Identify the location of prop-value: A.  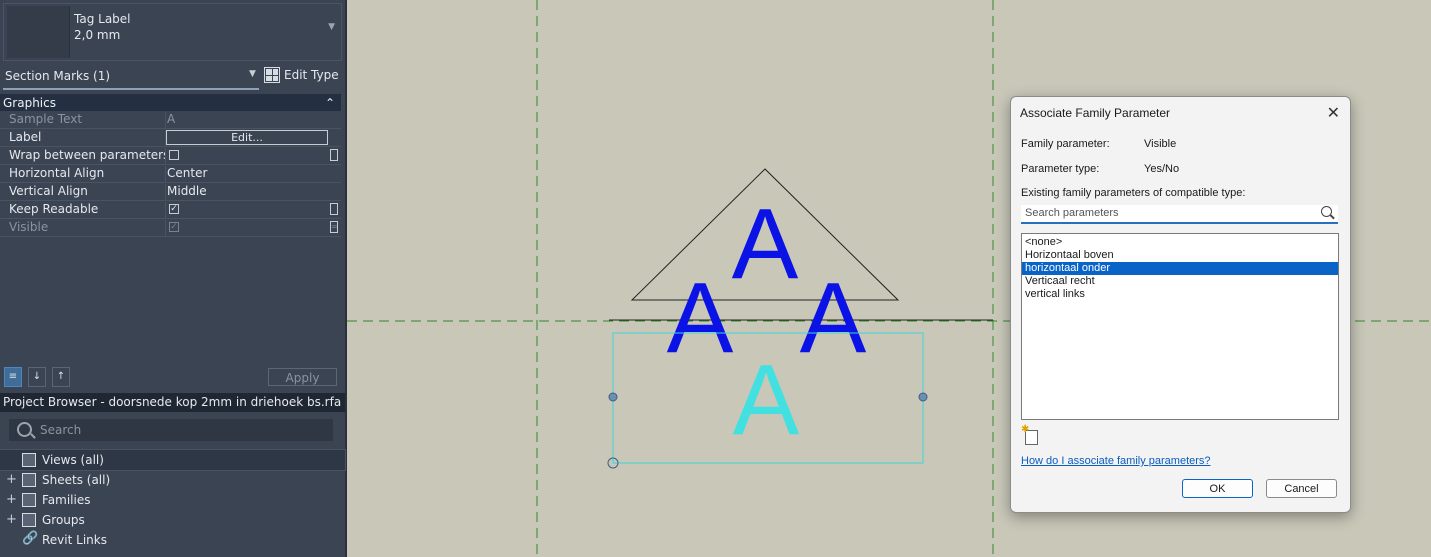
(171, 119).